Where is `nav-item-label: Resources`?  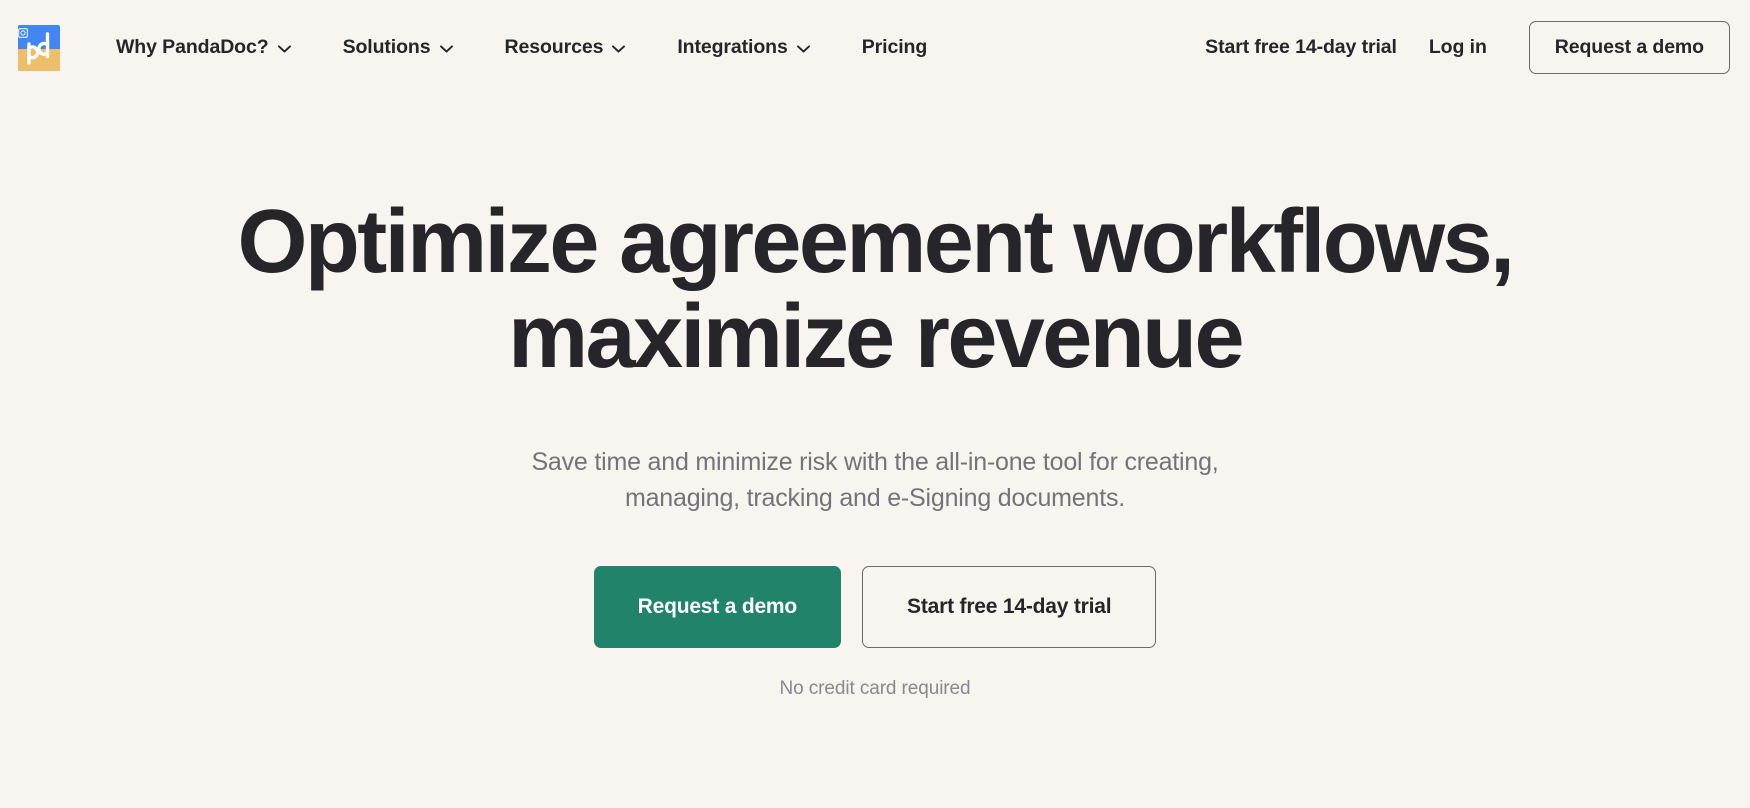
nav-item-label: Resources is located at coordinates (554, 47).